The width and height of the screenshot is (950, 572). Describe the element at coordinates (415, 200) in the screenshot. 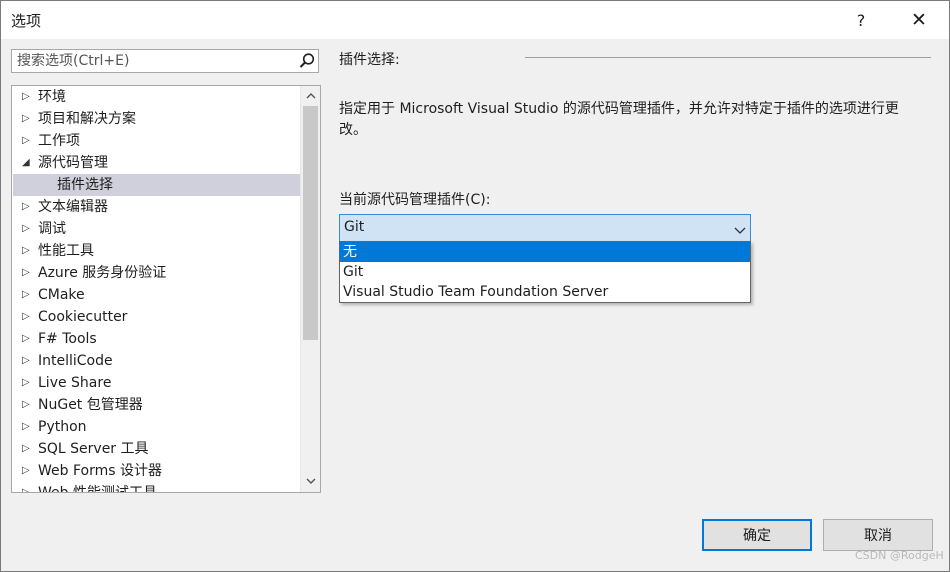

I see `plugin-select-label: 当前源代码管理插件(C):` at that location.